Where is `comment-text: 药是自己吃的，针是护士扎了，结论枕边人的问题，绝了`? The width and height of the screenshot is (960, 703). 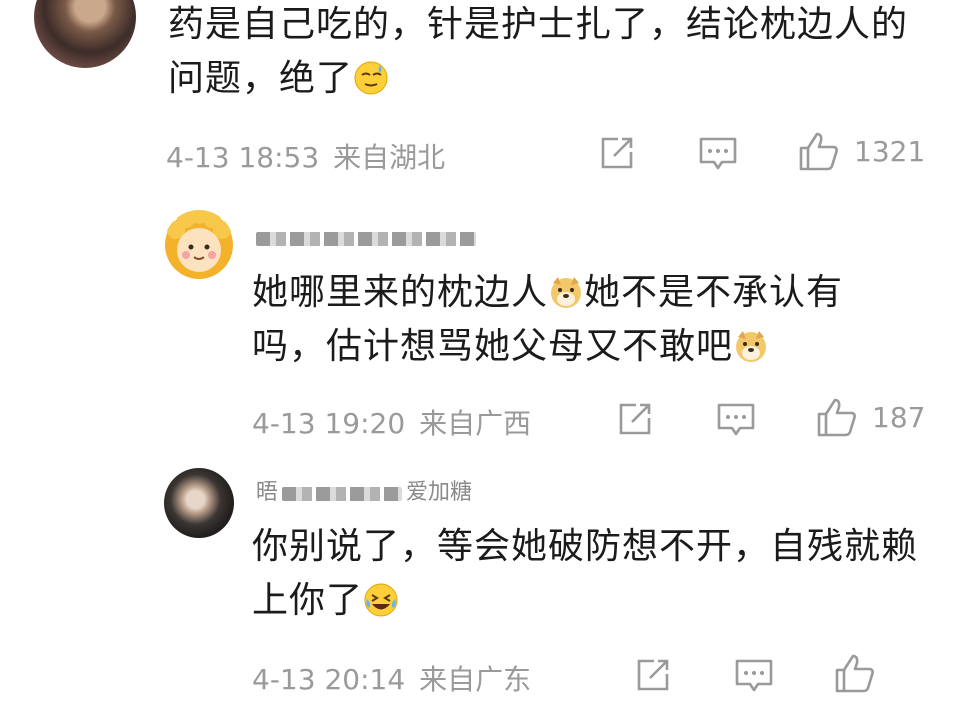
comment-text: 药是自己吃的，针是护士扎了，结论枕边人的问题，绝了 is located at coordinates (538, 51).